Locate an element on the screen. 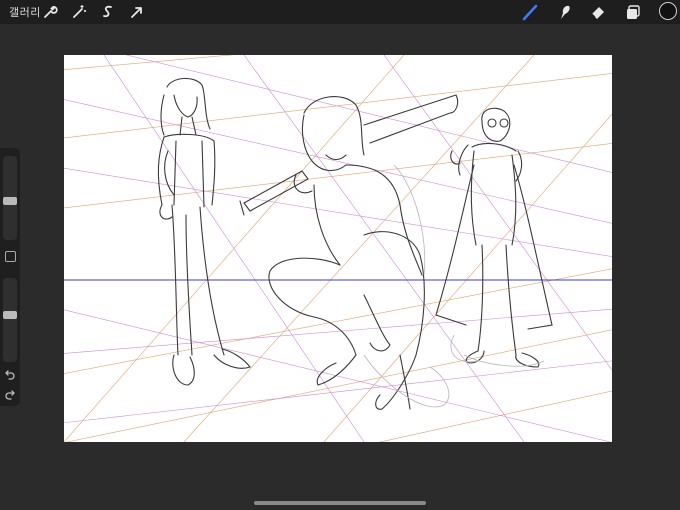  figure-center-guides is located at coordinates (406, 286).